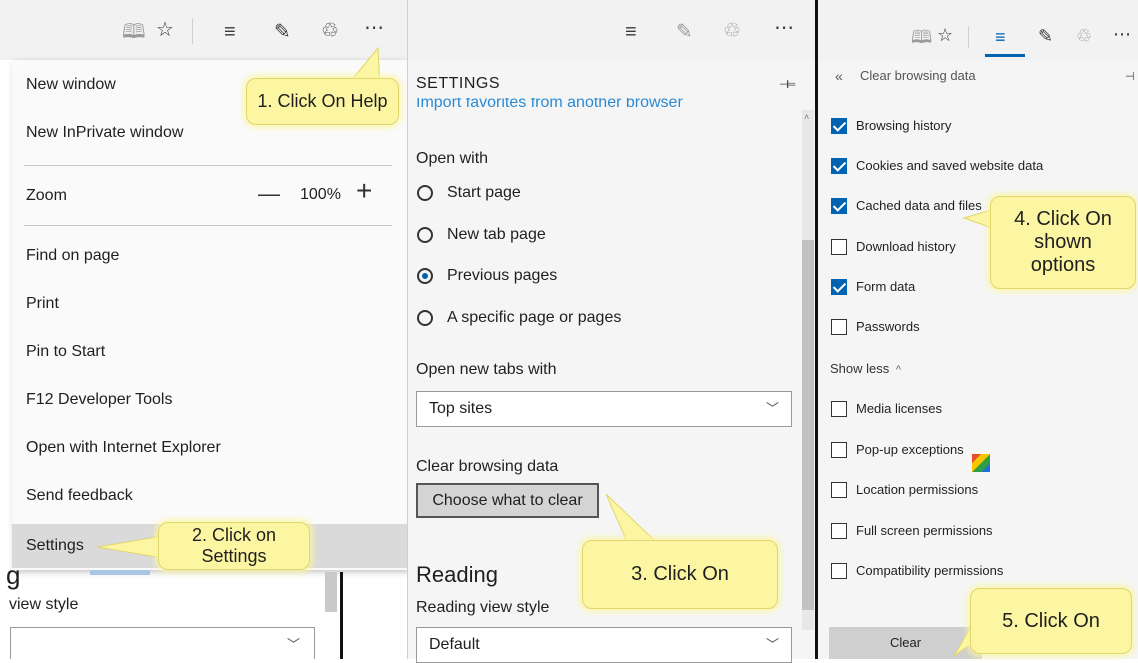  What do you see at coordinates (457, 574) in the screenshot?
I see `reading-section-heading: Reading` at bounding box center [457, 574].